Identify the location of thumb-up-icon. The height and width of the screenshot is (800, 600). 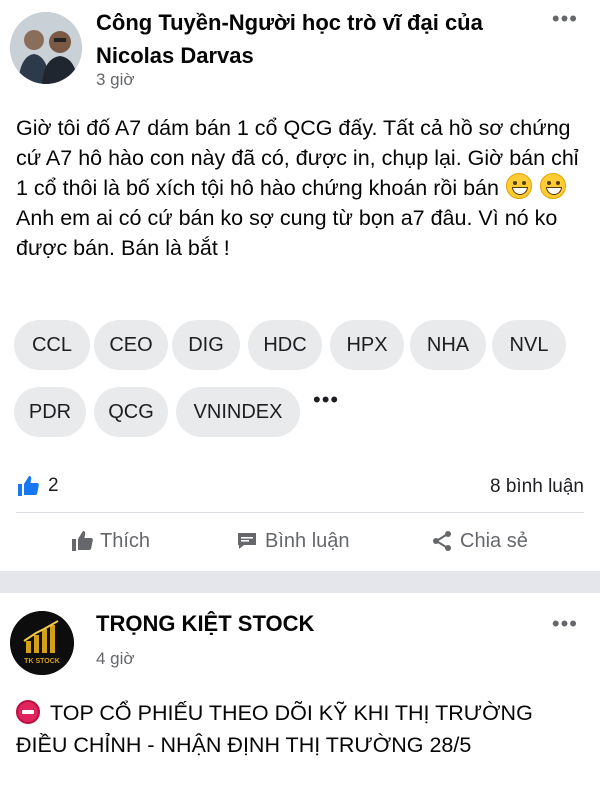
(82, 541).